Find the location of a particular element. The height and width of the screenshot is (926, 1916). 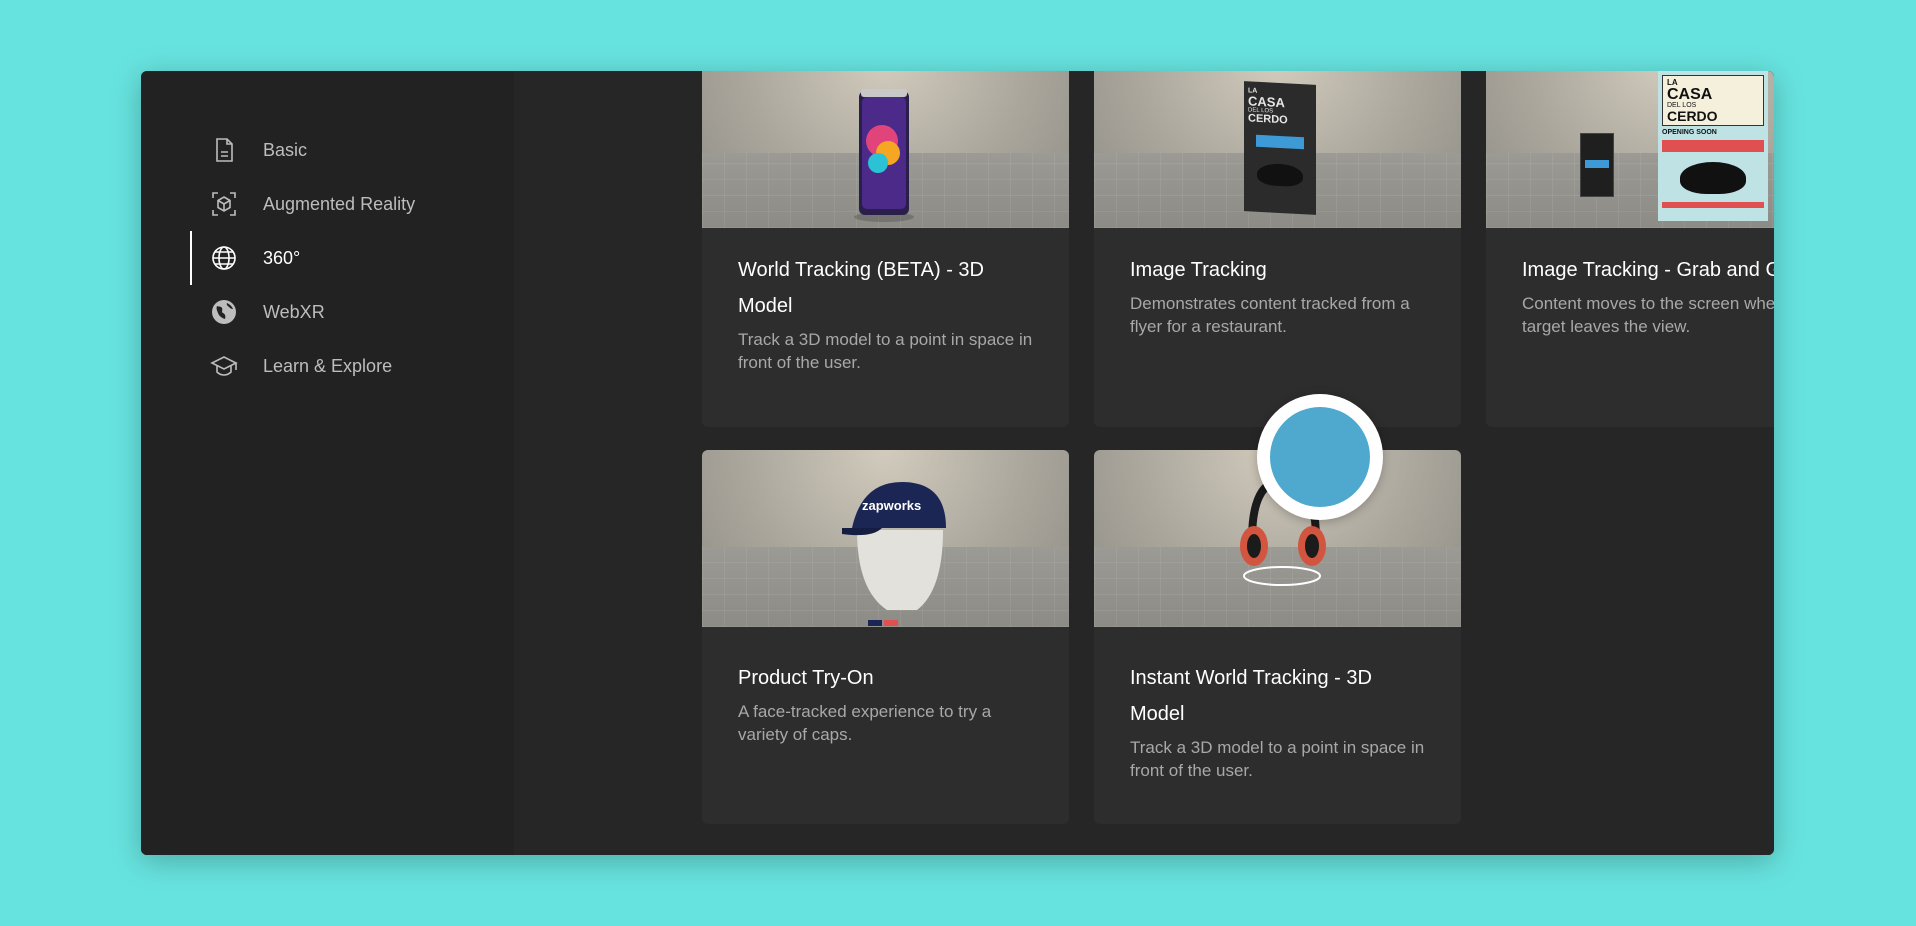

phone-model is located at coordinates (1597, 165).